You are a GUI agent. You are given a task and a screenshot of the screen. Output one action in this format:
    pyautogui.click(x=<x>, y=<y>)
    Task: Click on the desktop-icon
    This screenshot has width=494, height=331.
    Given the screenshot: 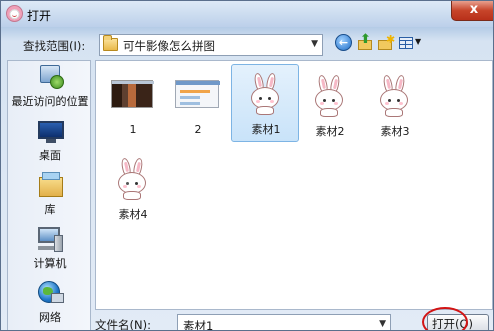 What is the action you would take?
    pyautogui.click(x=50, y=131)
    